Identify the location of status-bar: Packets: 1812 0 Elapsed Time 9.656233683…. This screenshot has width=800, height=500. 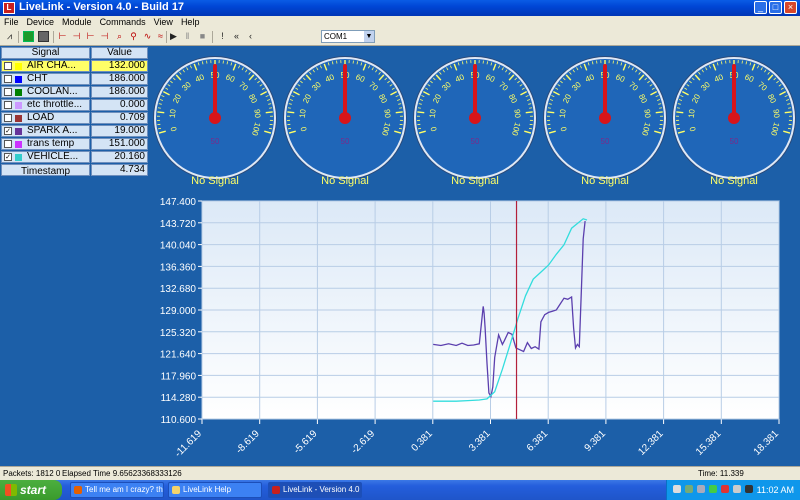
(400, 473).